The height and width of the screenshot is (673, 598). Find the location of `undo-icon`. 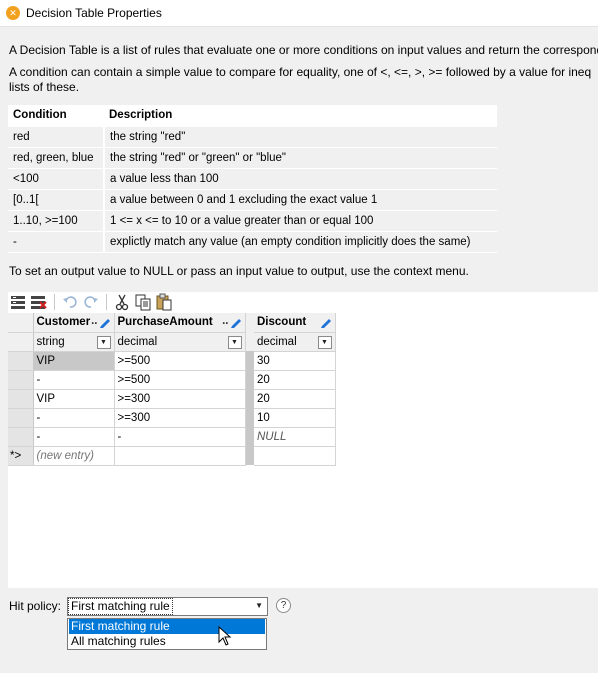

undo-icon is located at coordinates (70, 302).